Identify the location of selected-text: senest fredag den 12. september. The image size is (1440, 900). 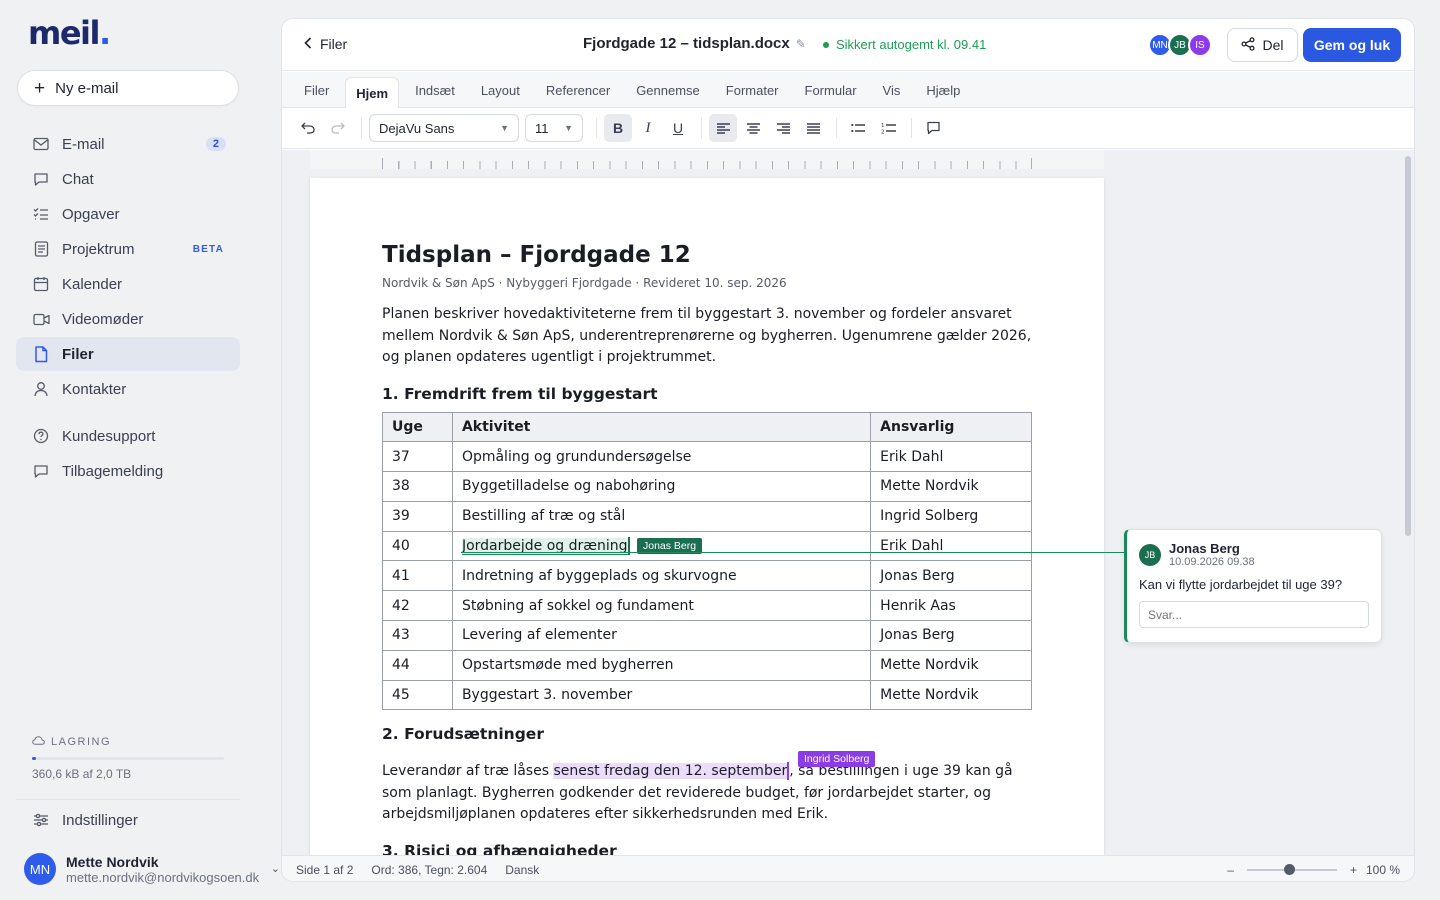
(670, 771).